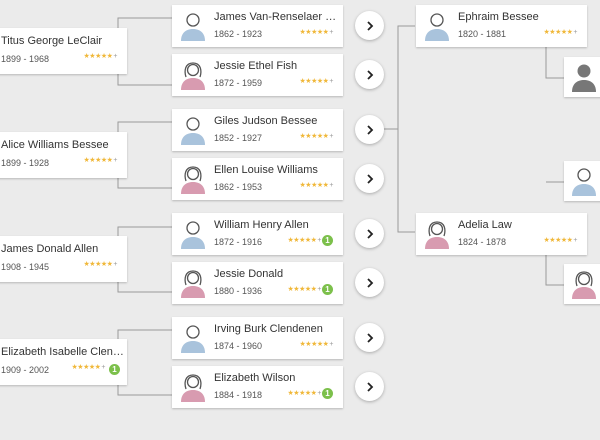 The width and height of the screenshot is (600, 440). I want to click on person-dates: 1824 - 1878, so click(482, 242).